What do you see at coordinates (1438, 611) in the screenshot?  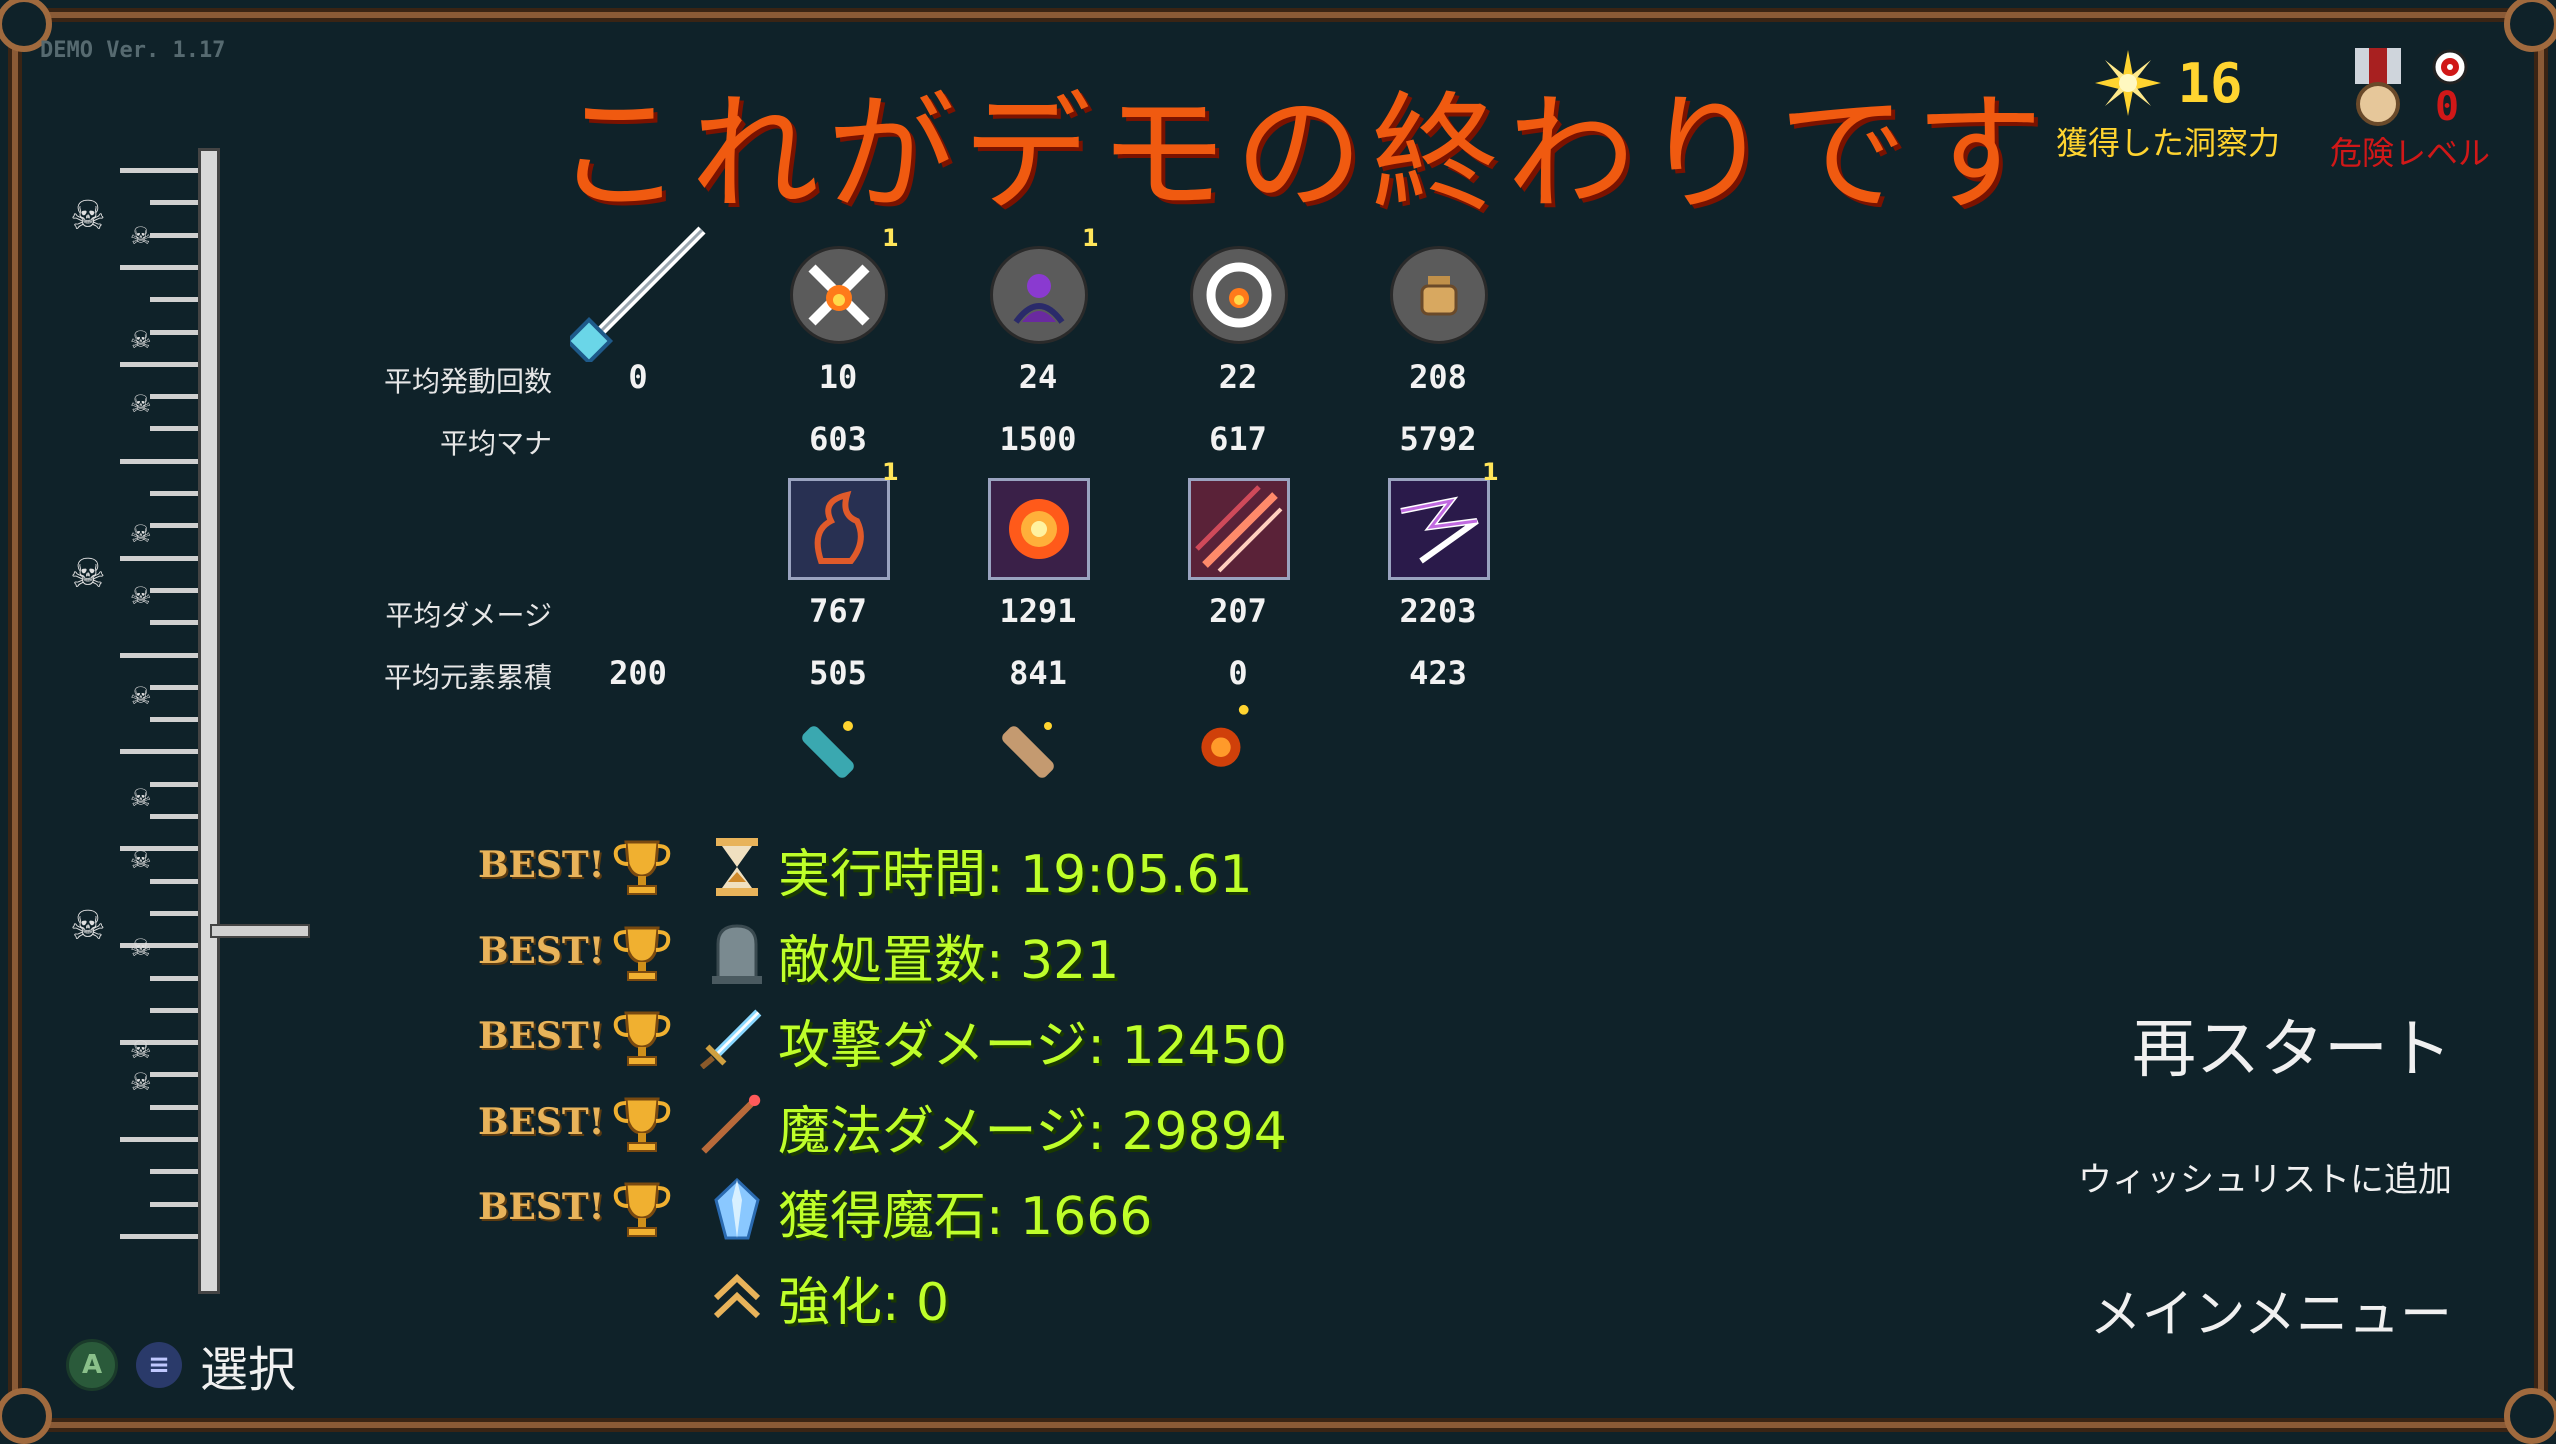 I see `table-cell-damage: 2203` at bounding box center [1438, 611].